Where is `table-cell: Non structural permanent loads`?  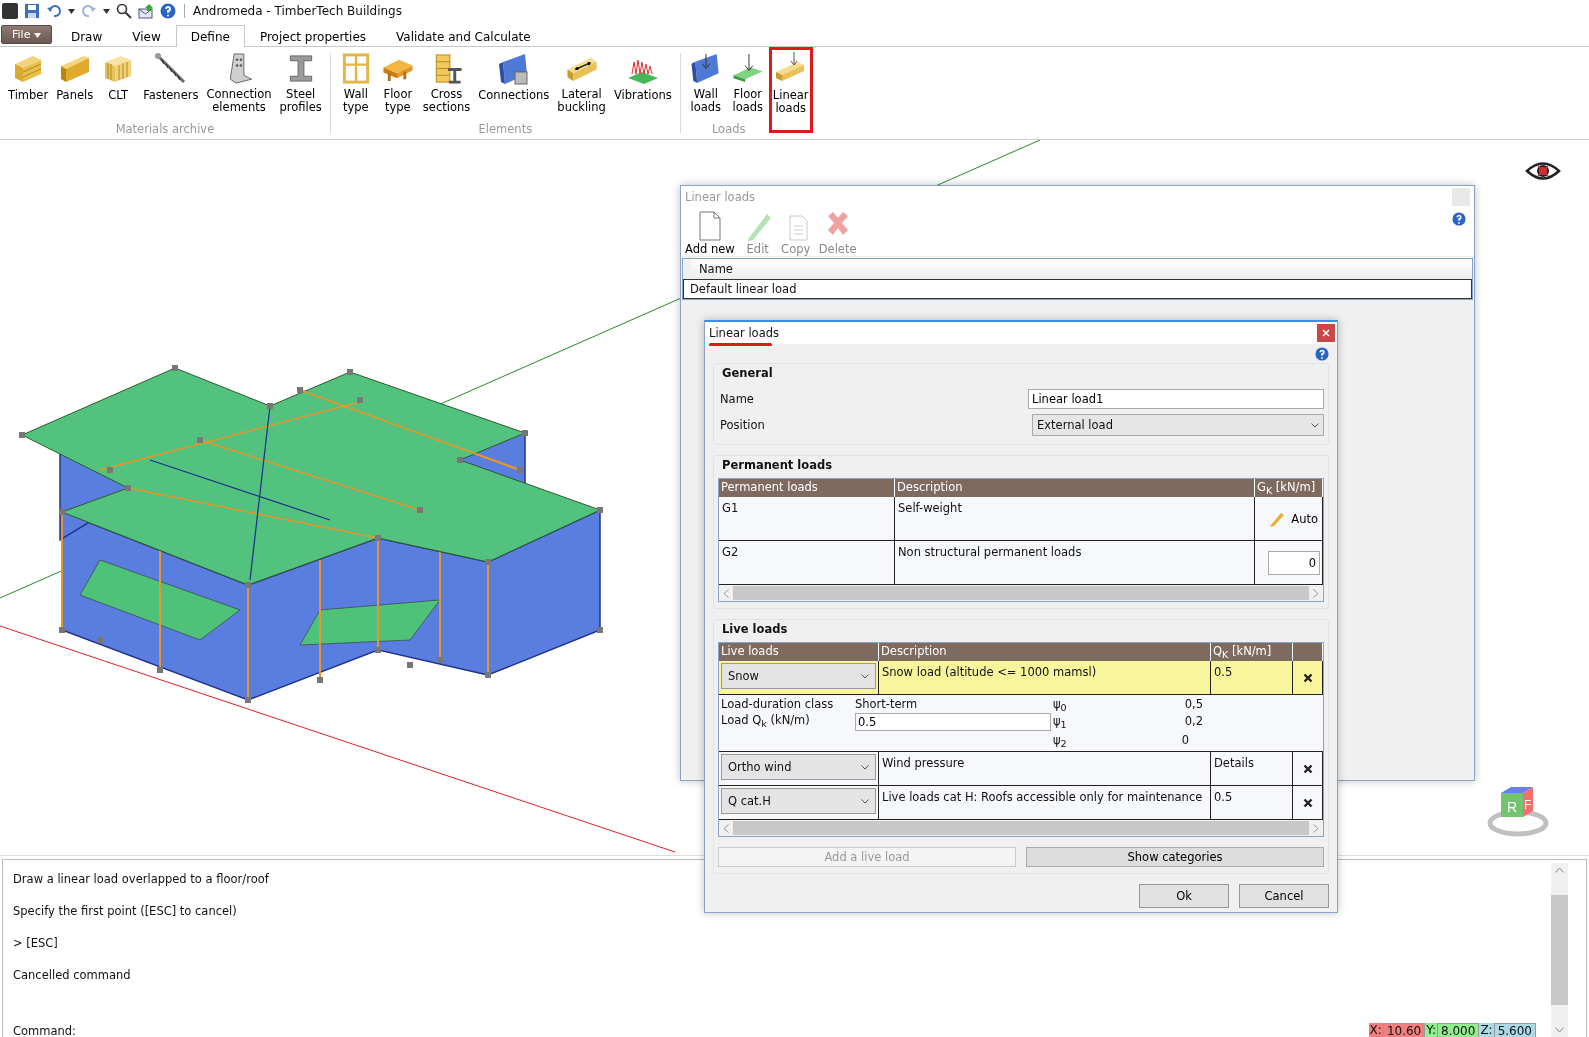
table-cell: Non structural permanent loads is located at coordinates (1075, 563).